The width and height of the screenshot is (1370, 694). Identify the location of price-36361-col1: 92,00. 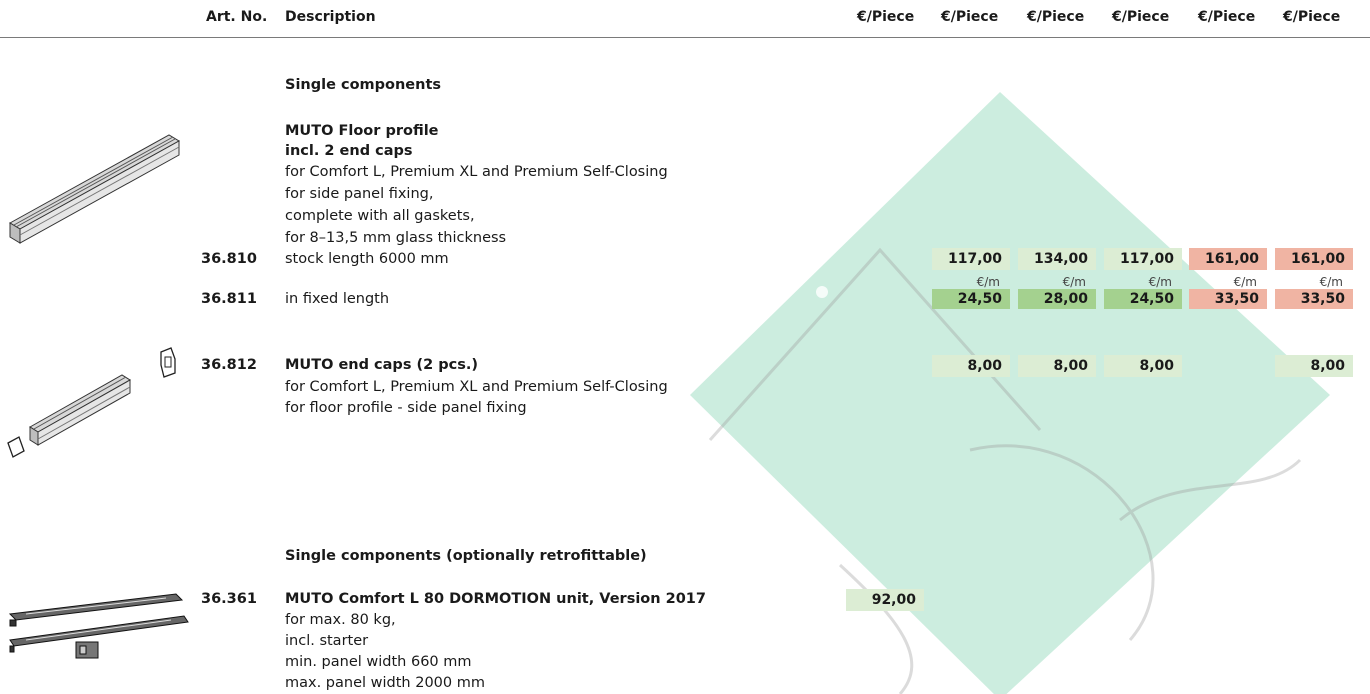
(885, 600).